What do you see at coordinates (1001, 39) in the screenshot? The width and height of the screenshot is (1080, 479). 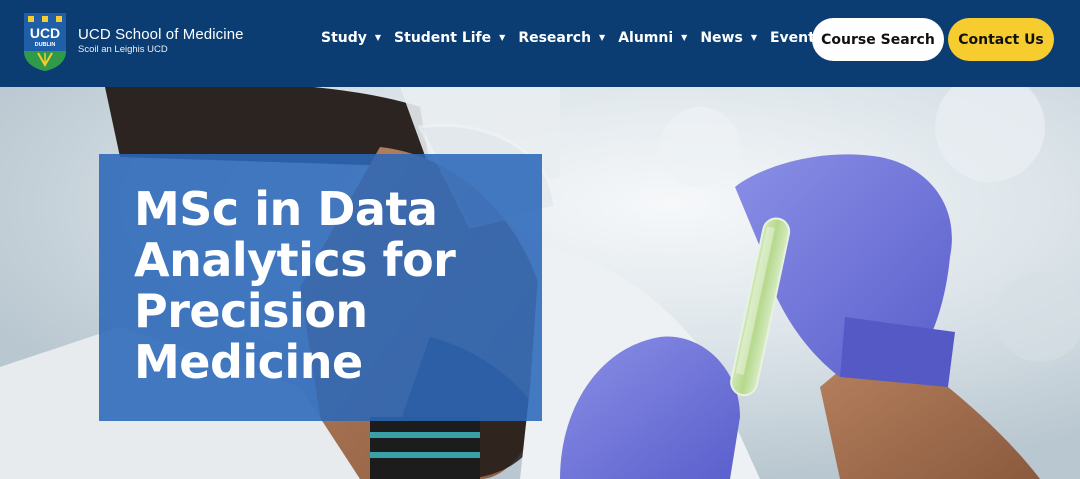 I see `contact-us-button: Contact Us` at bounding box center [1001, 39].